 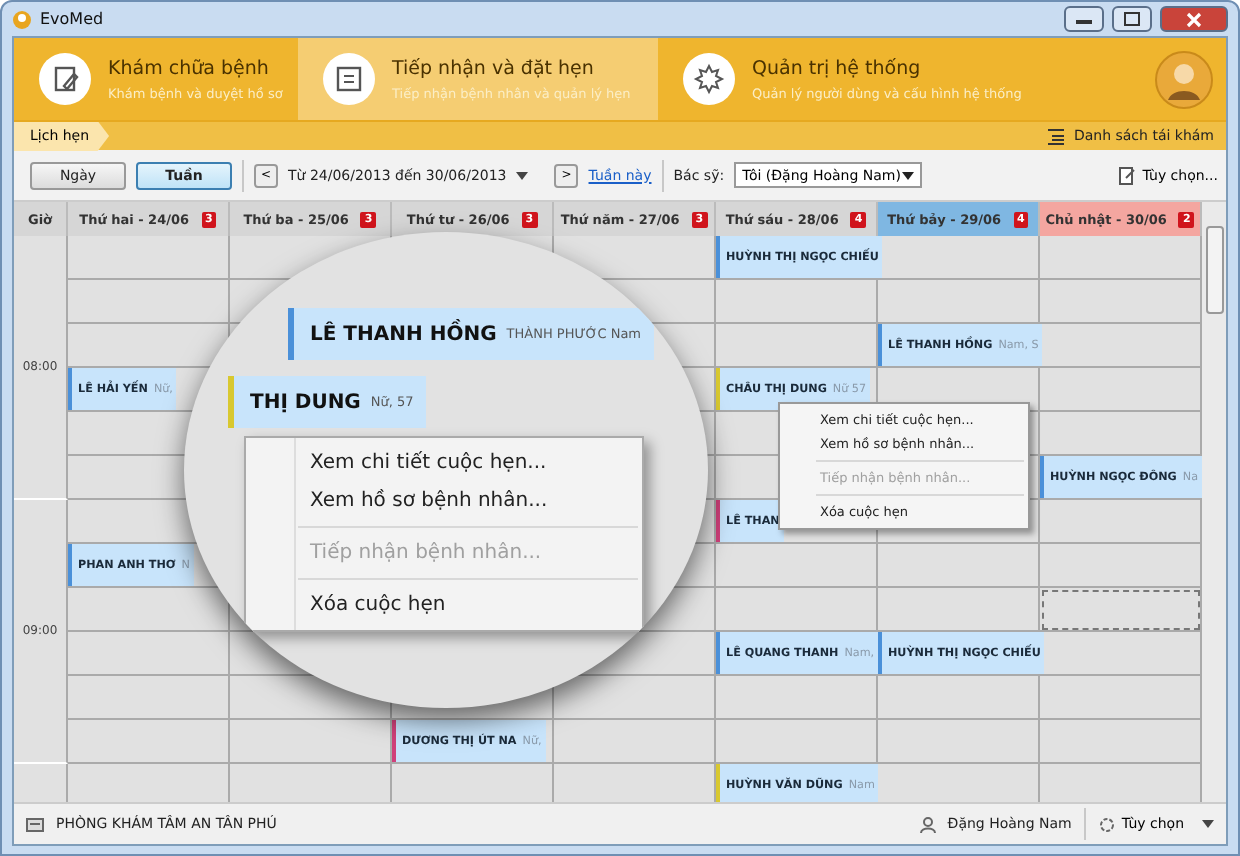 I want to click on app-icon, so click(x=22, y=19).